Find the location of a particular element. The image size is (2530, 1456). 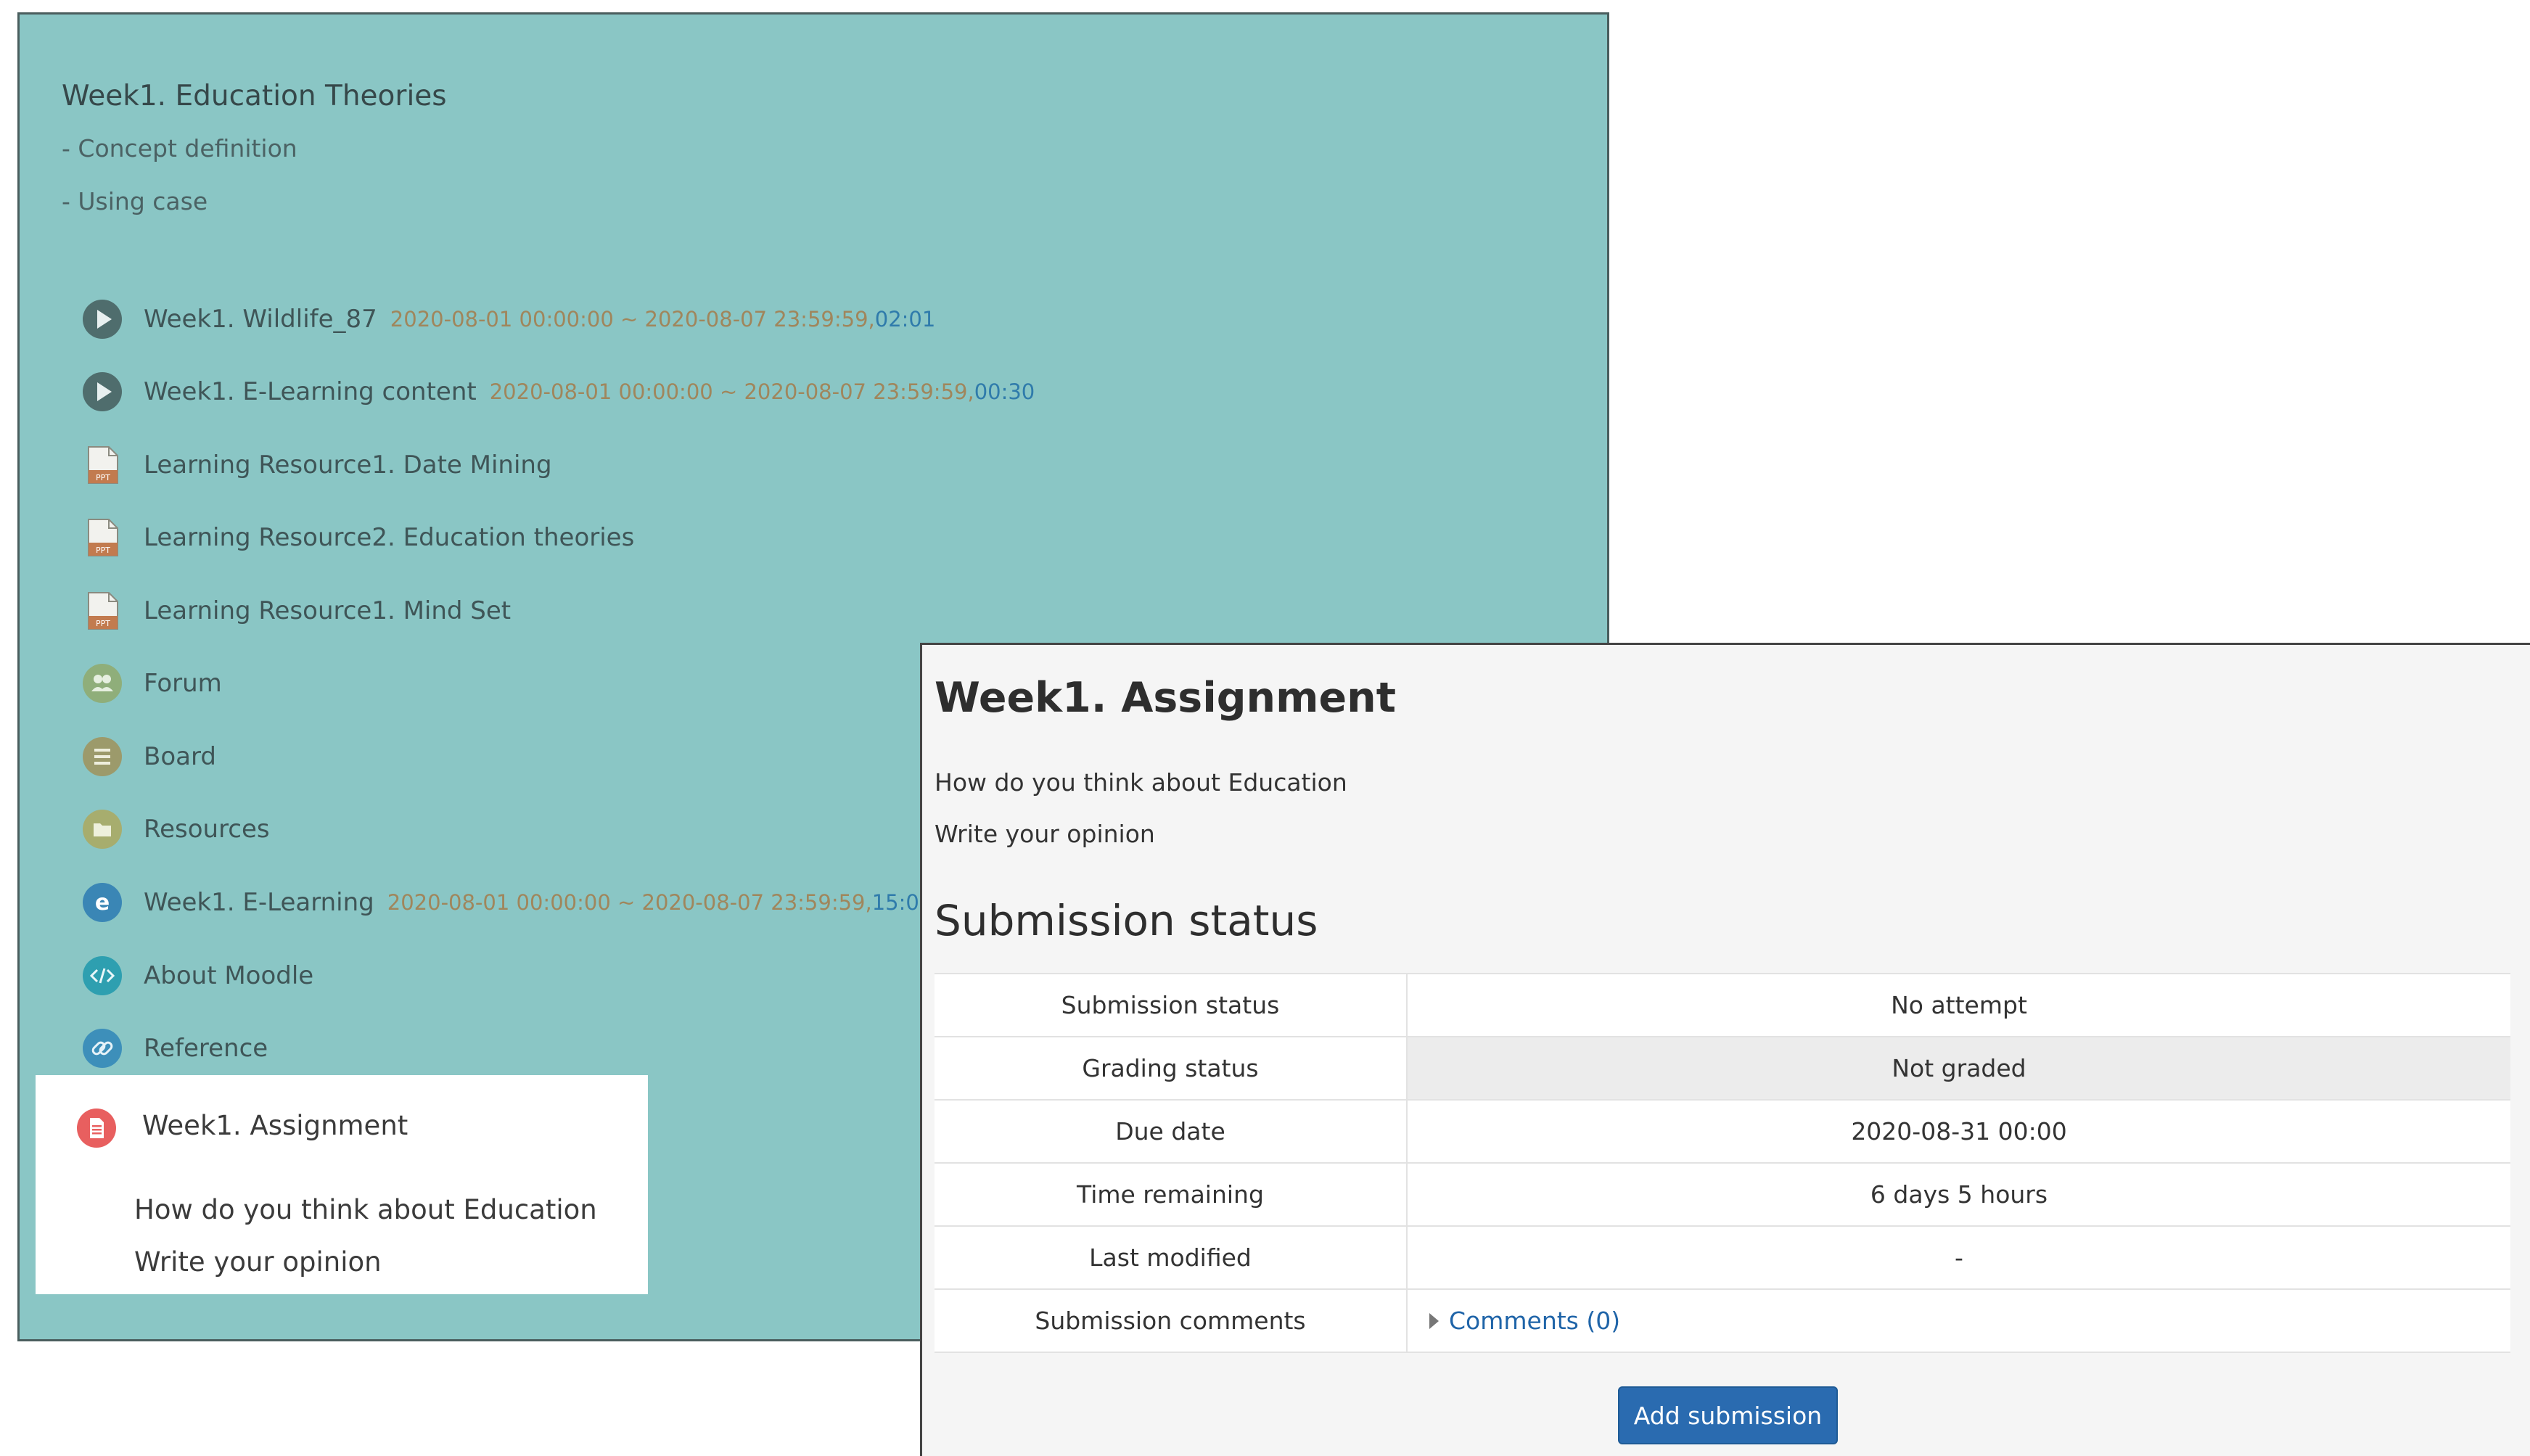

assignment-card-line: How do you think about Education is located at coordinates (366, 1209).